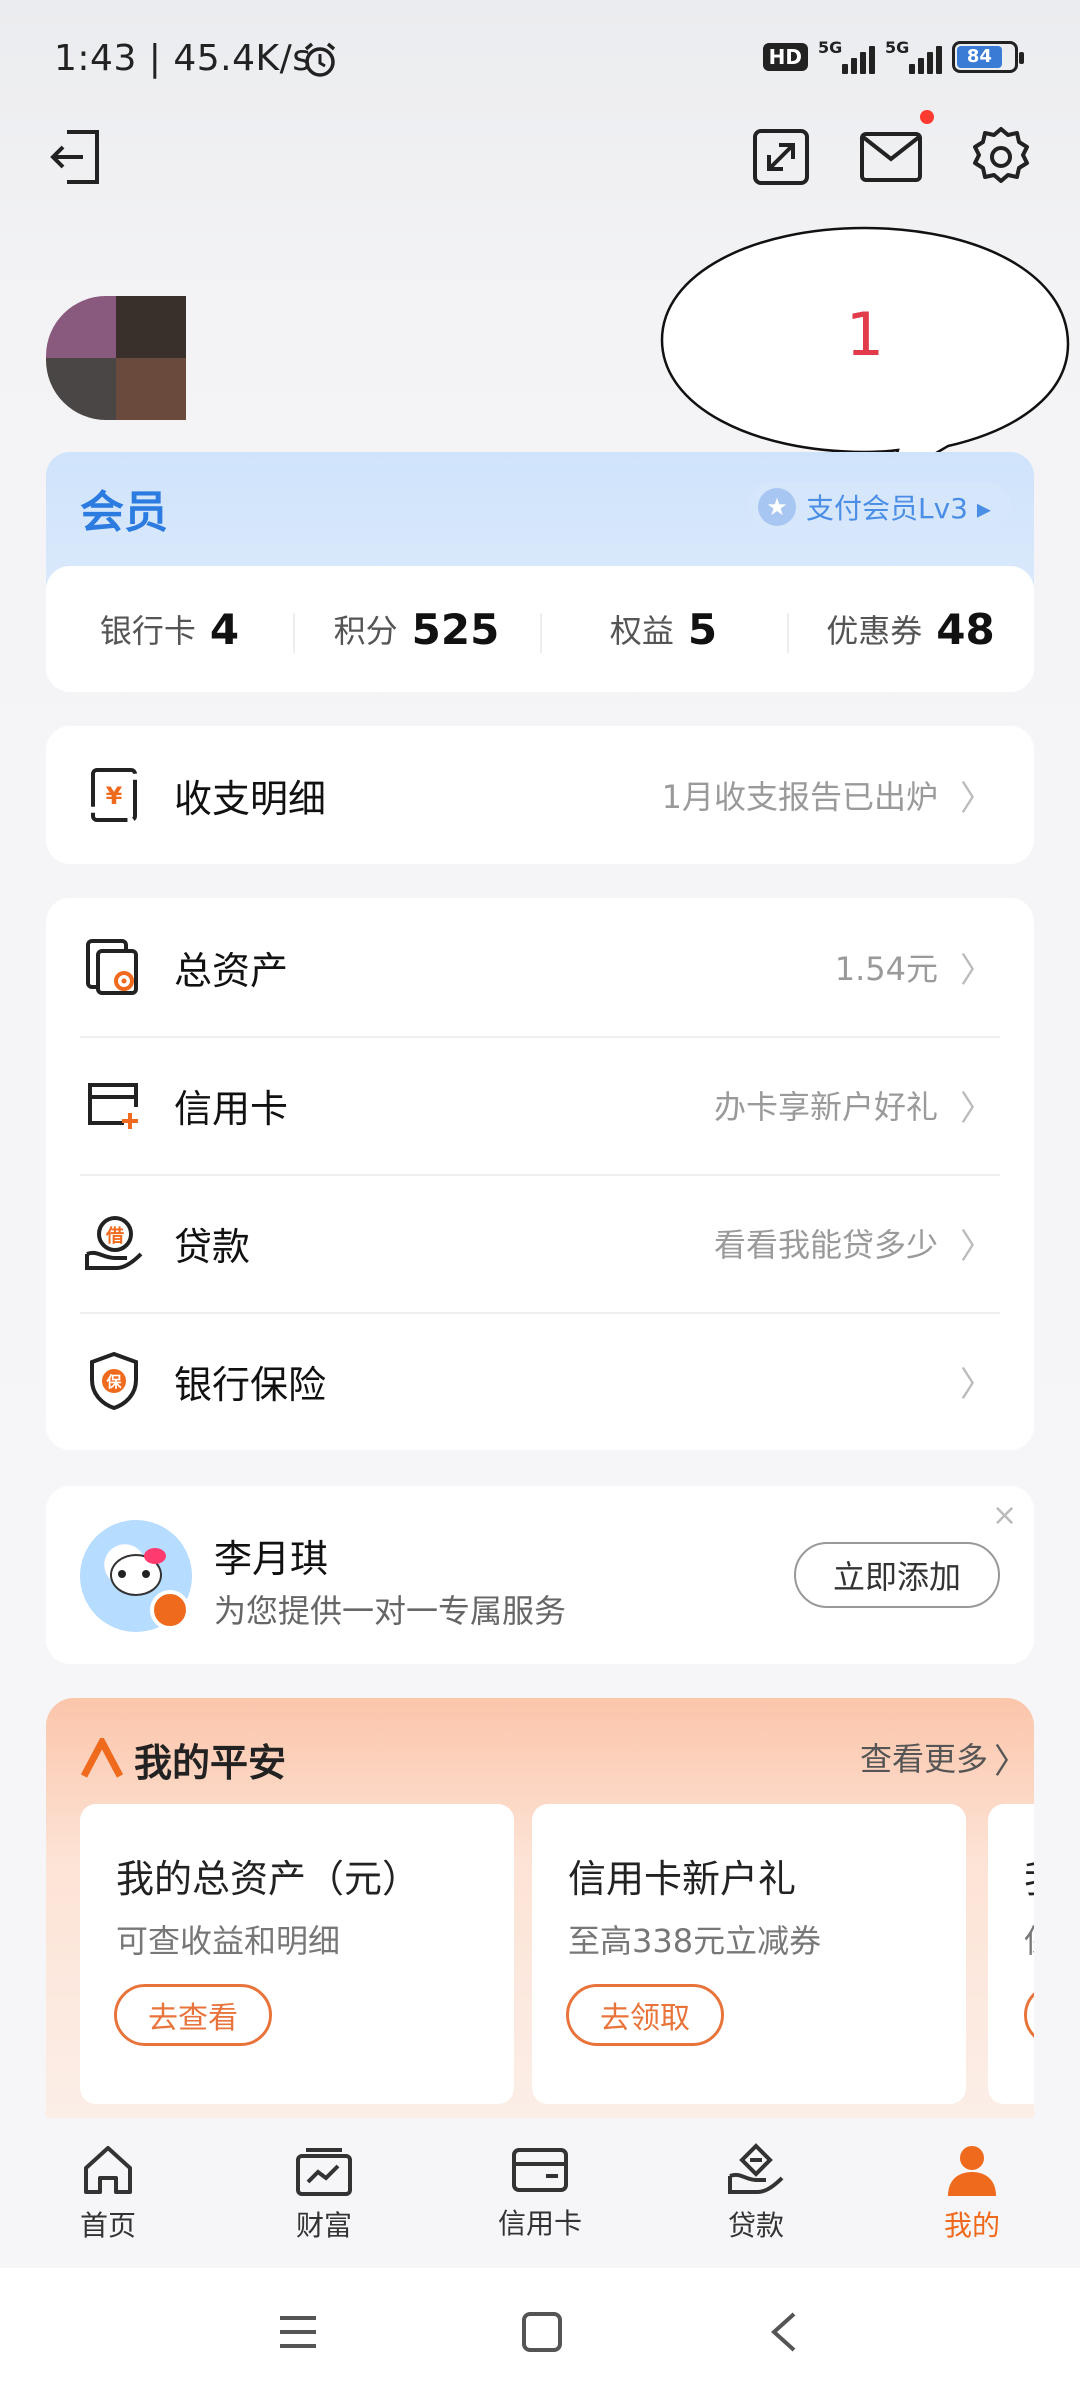 This screenshot has height=2400, width=1080. What do you see at coordinates (136, 1576) in the screenshot?
I see `advisor-avatar` at bounding box center [136, 1576].